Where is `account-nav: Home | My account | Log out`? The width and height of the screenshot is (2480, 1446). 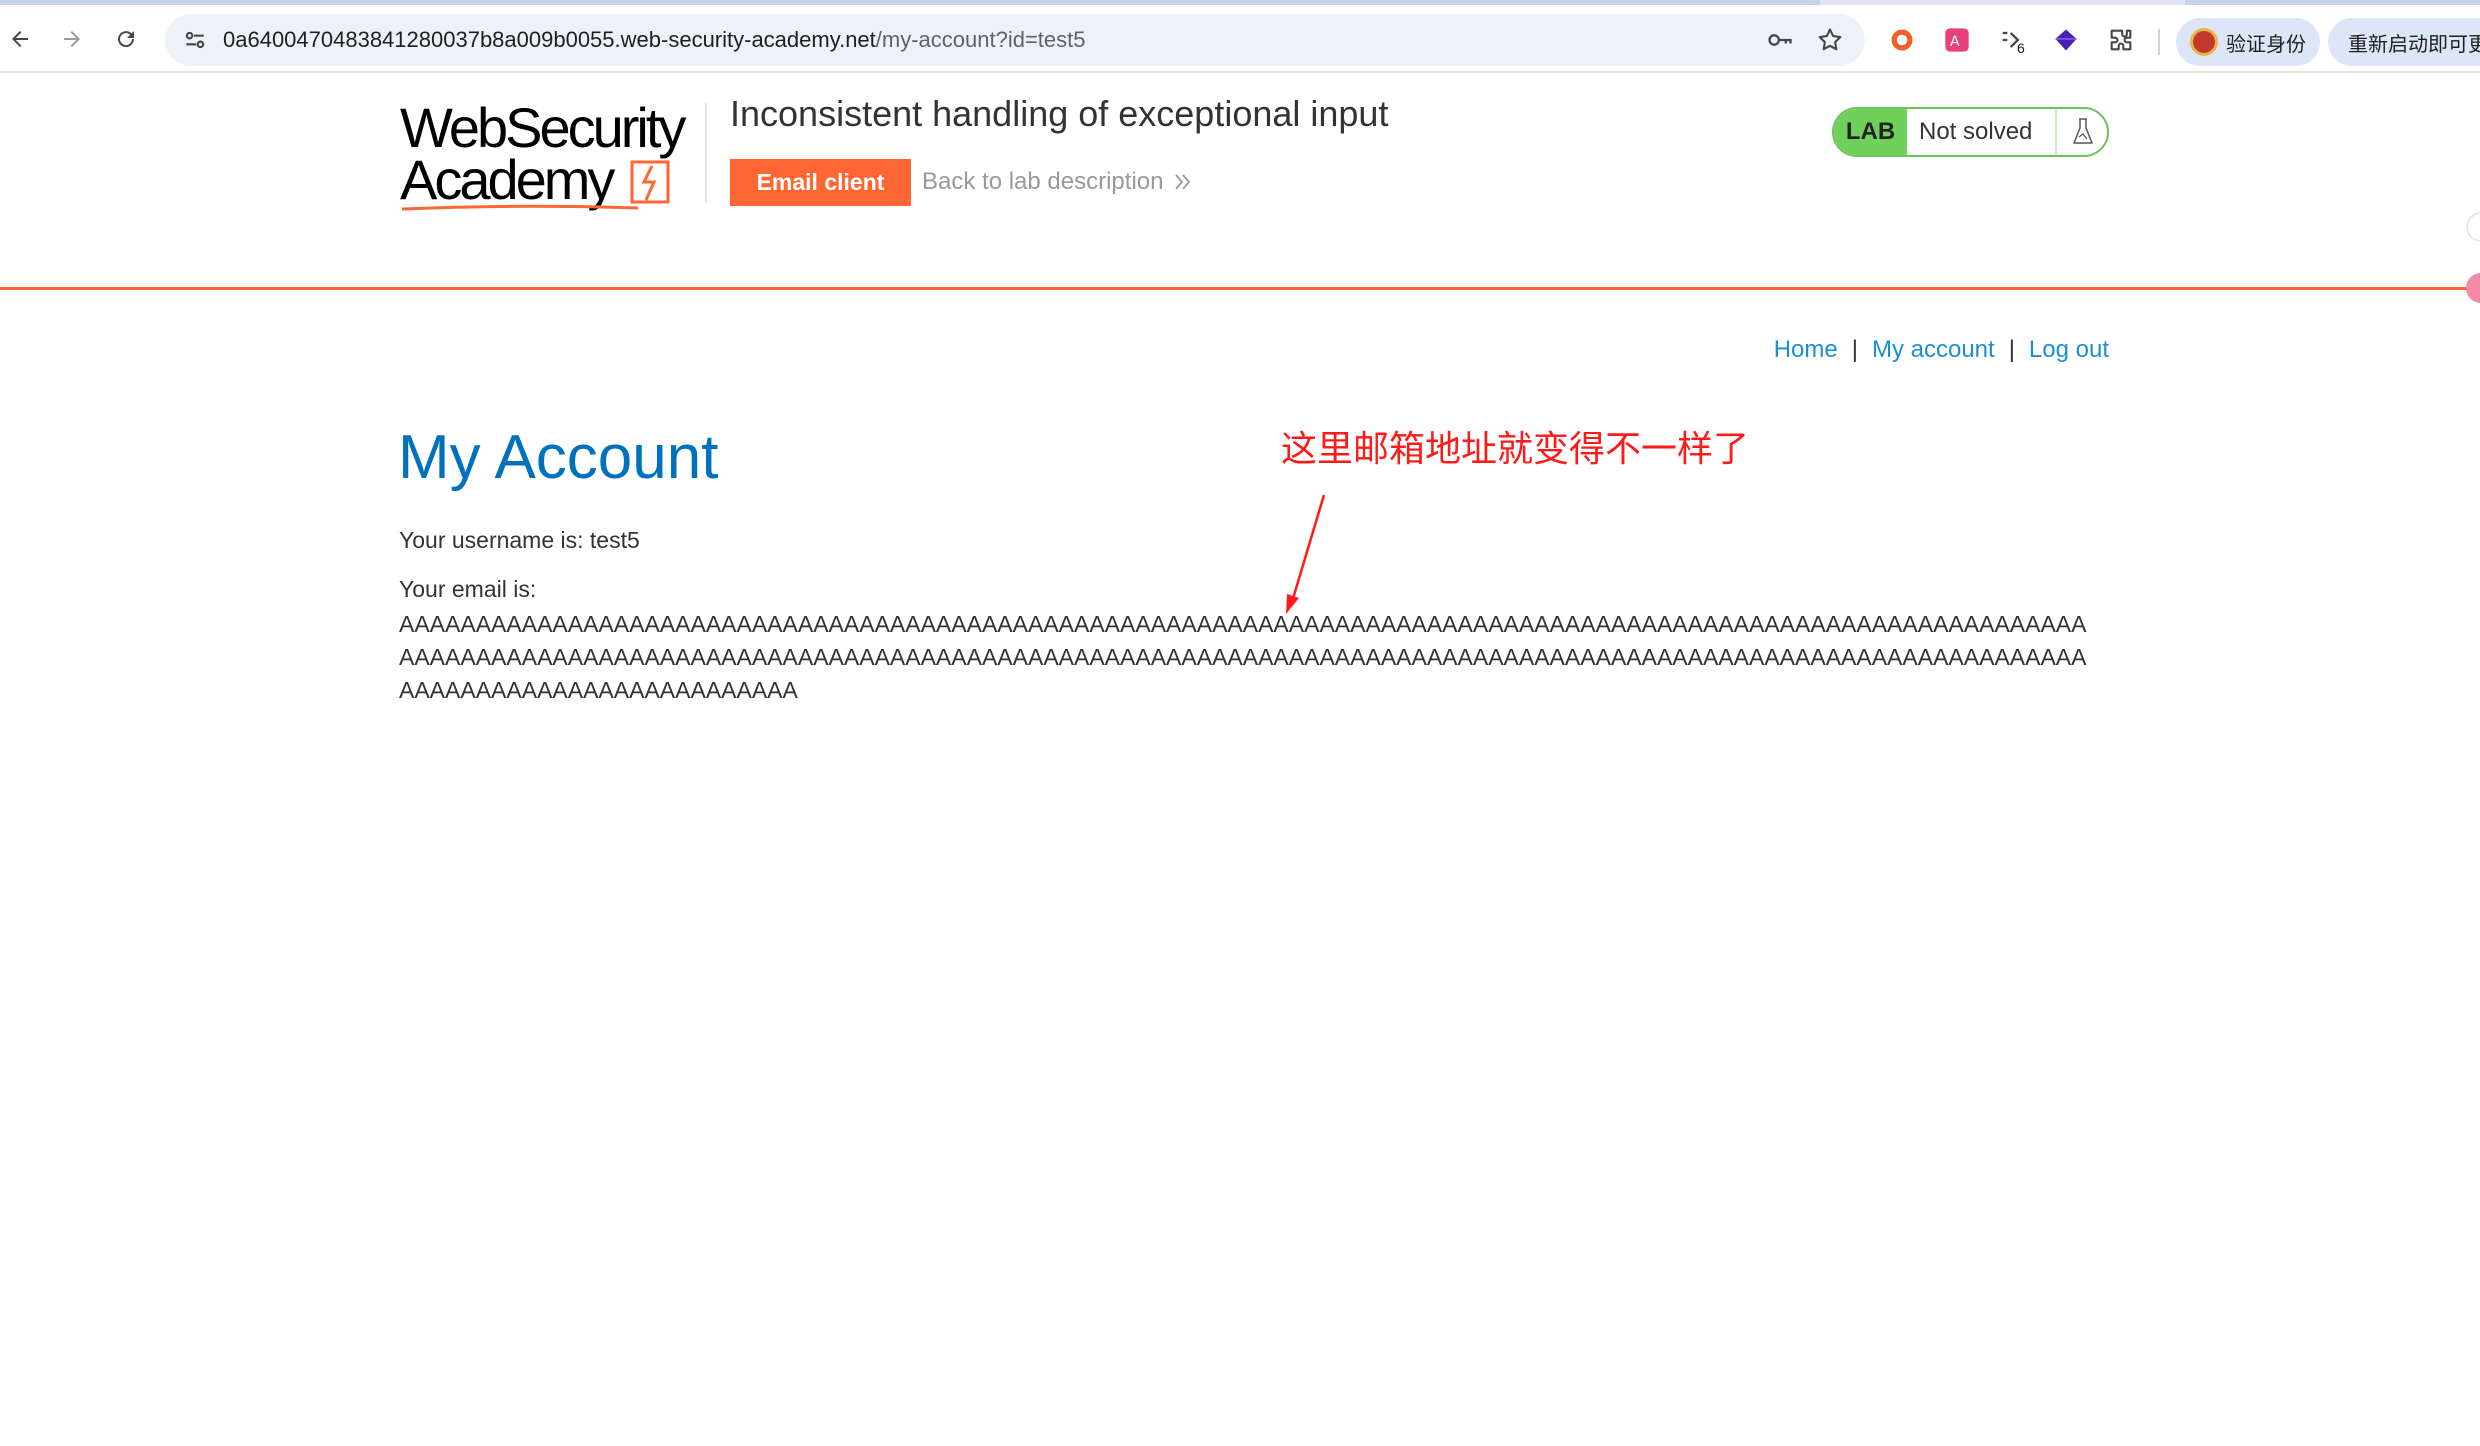
account-nav: Home | My account | Log out is located at coordinates (1941, 350).